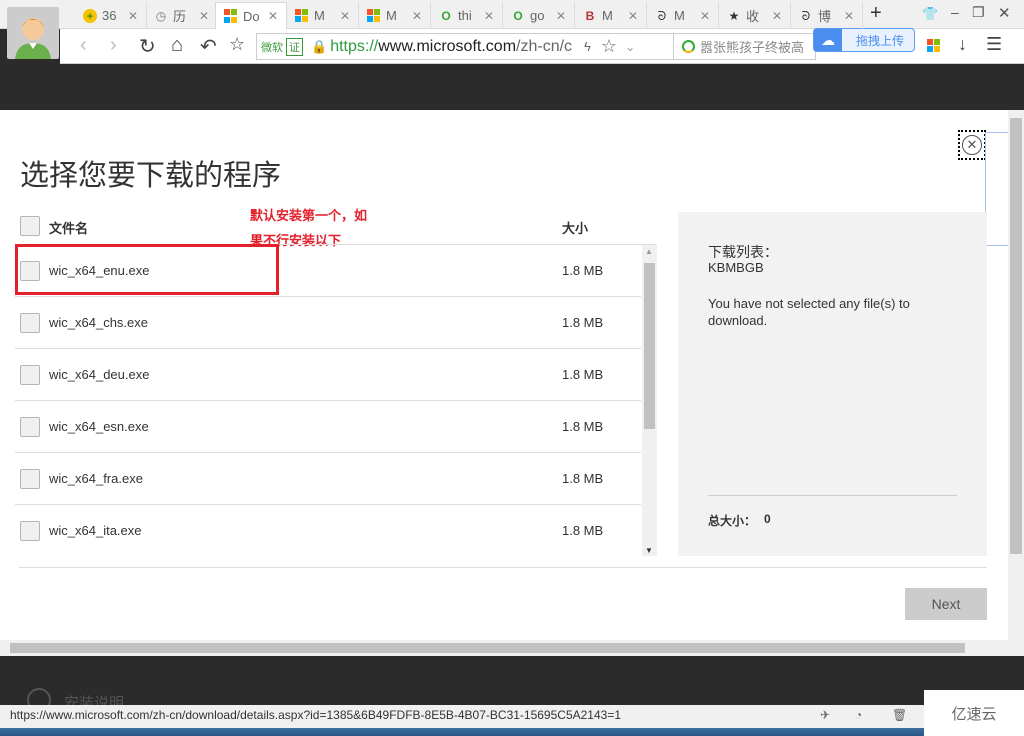 The image size is (1024, 736). I want to click on reload-icon: ↻, so click(147, 46).